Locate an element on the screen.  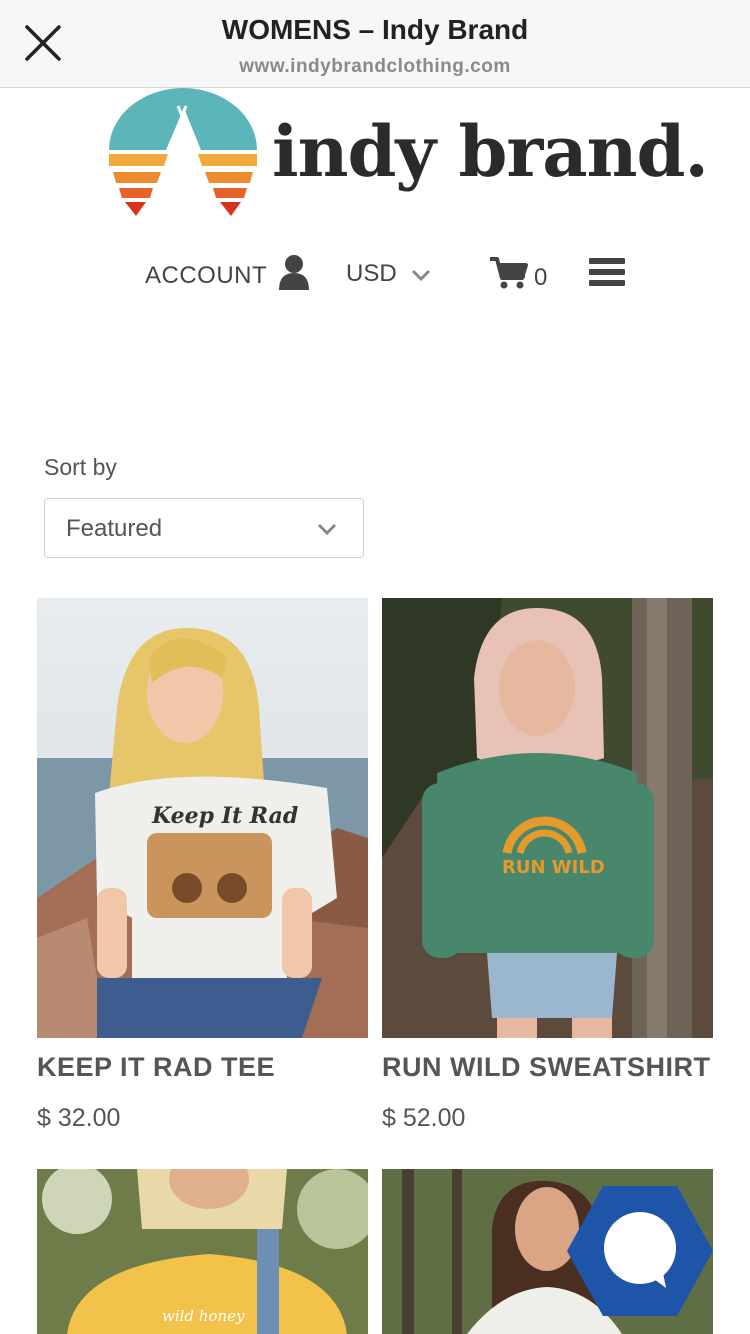
product-image: Keep It Rad is located at coordinates (202, 818).